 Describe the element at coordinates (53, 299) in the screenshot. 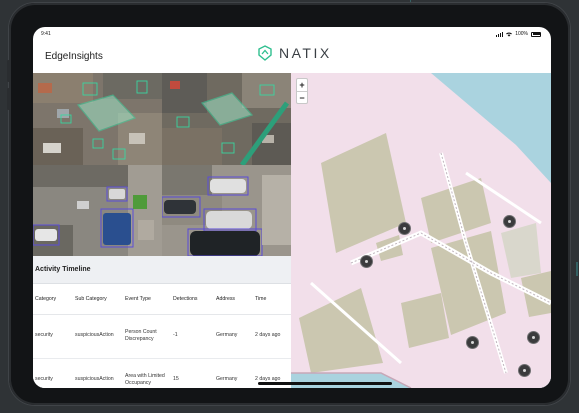

I see `column-header-category: Category` at that location.